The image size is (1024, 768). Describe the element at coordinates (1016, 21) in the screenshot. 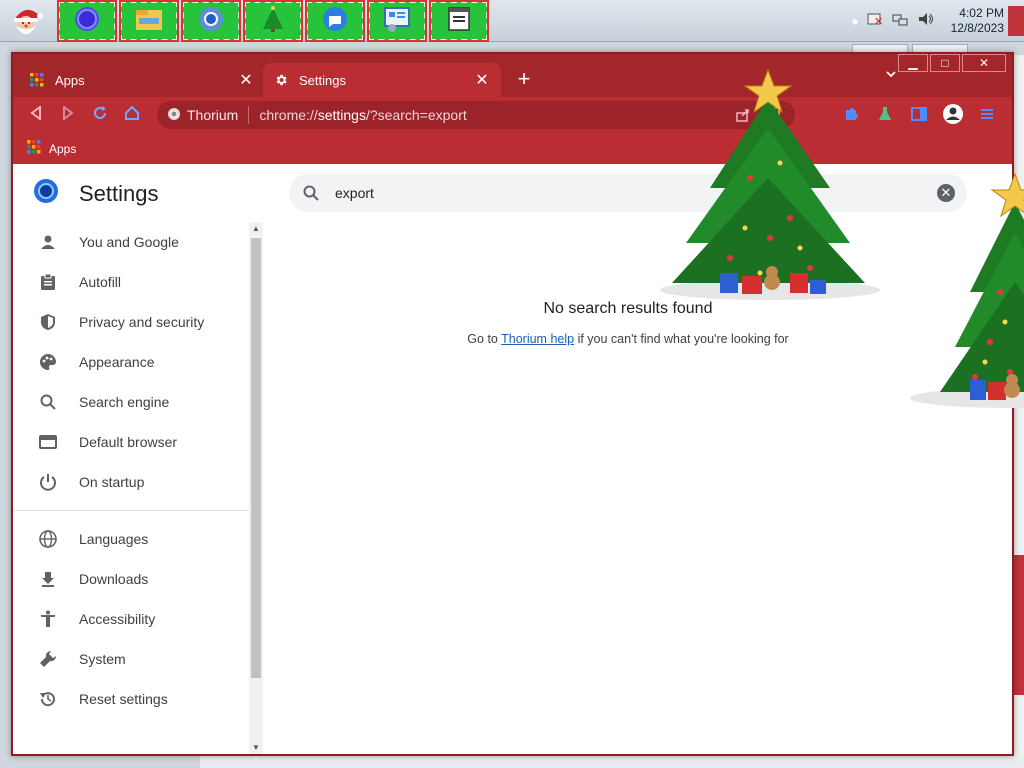

I see `show-desktop-button` at that location.